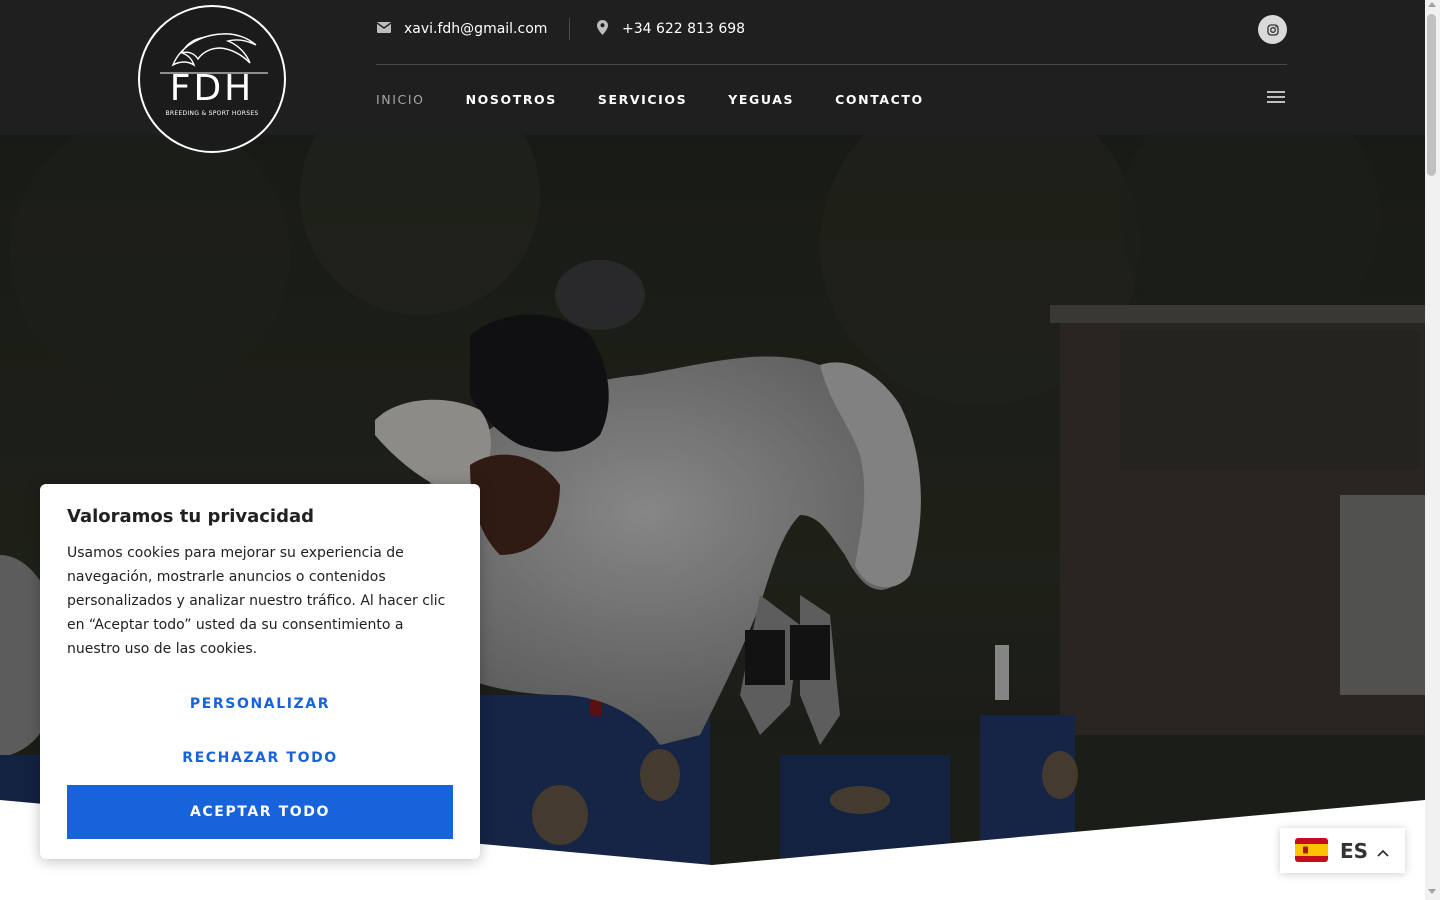  Describe the element at coordinates (260, 704) in the screenshot. I see `customize-button: PERSONALIZAR` at that location.